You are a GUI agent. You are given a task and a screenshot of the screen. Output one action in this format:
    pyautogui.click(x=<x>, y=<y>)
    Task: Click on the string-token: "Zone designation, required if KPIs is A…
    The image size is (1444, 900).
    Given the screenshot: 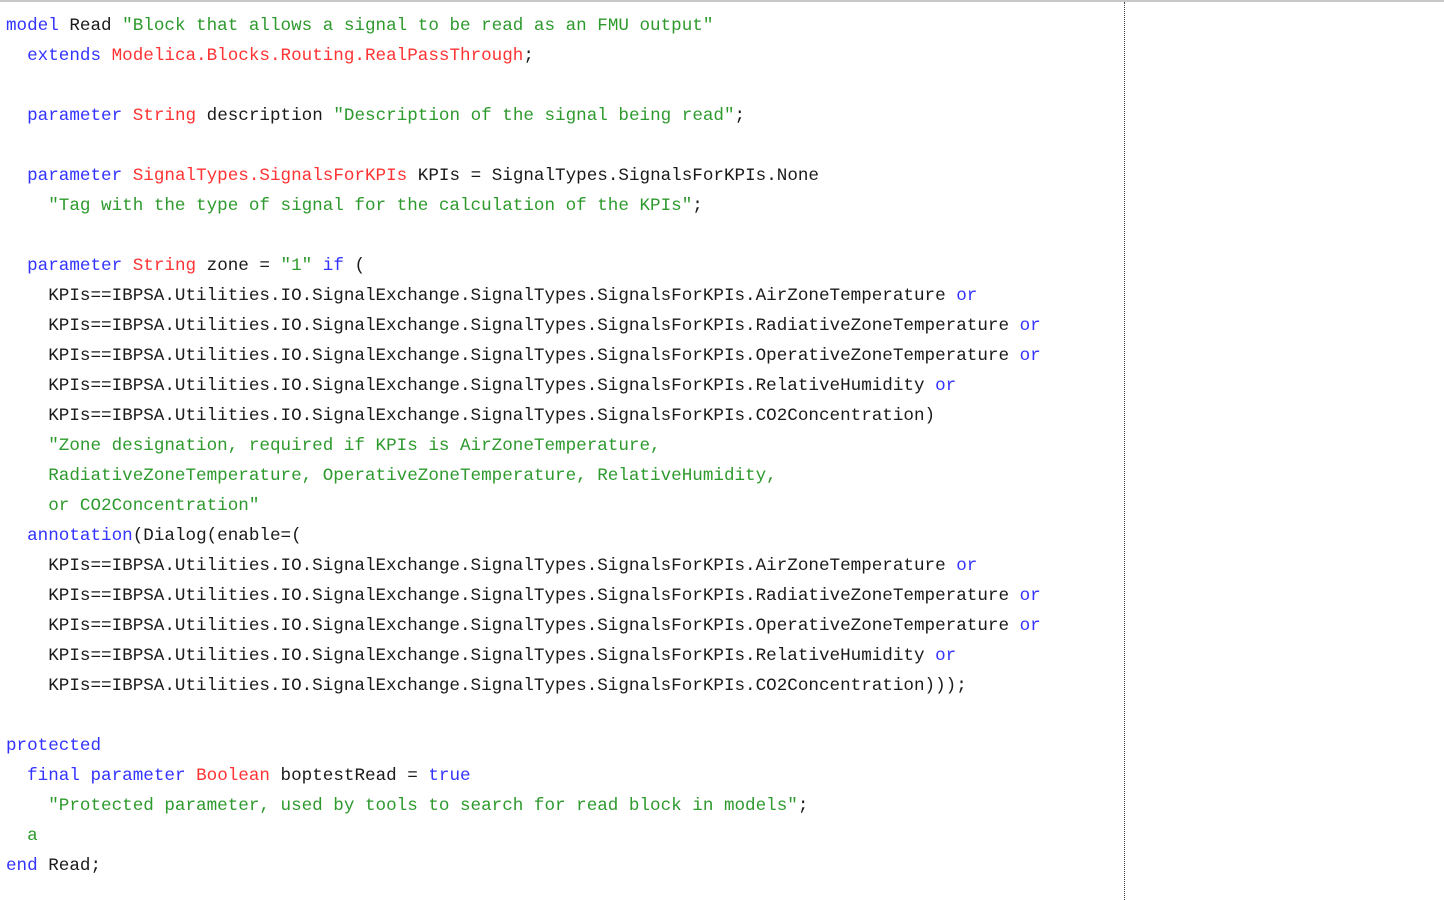 What is the action you would take?
    pyautogui.click(x=354, y=446)
    